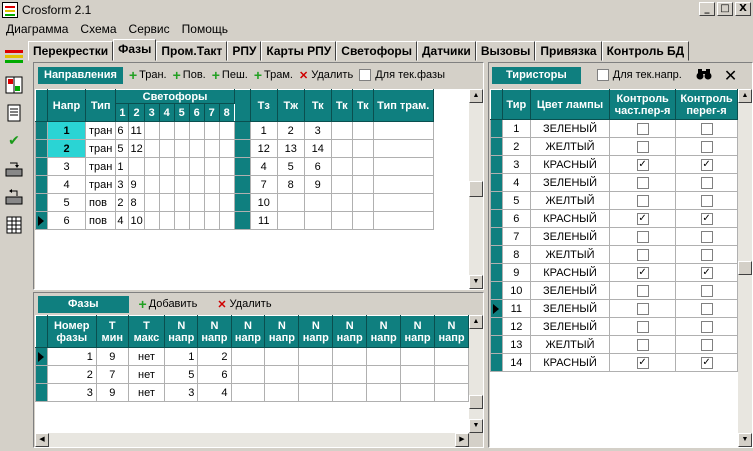 Image resolution: width=753 pixels, height=451 pixels. What do you see at coordinates (706, 104) in the screenshot?
I see `col-control-overload: Контроль перег-я` at bounding box center [706, 104].